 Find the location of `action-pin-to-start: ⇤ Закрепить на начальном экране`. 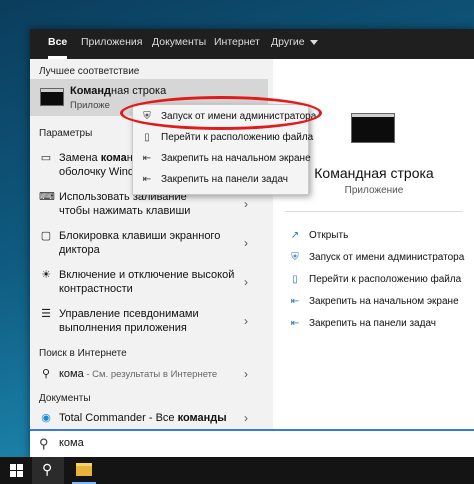

action-pin-to-start: ⇤ Закрепить на начальном экране is located at coordinates (379, 302).